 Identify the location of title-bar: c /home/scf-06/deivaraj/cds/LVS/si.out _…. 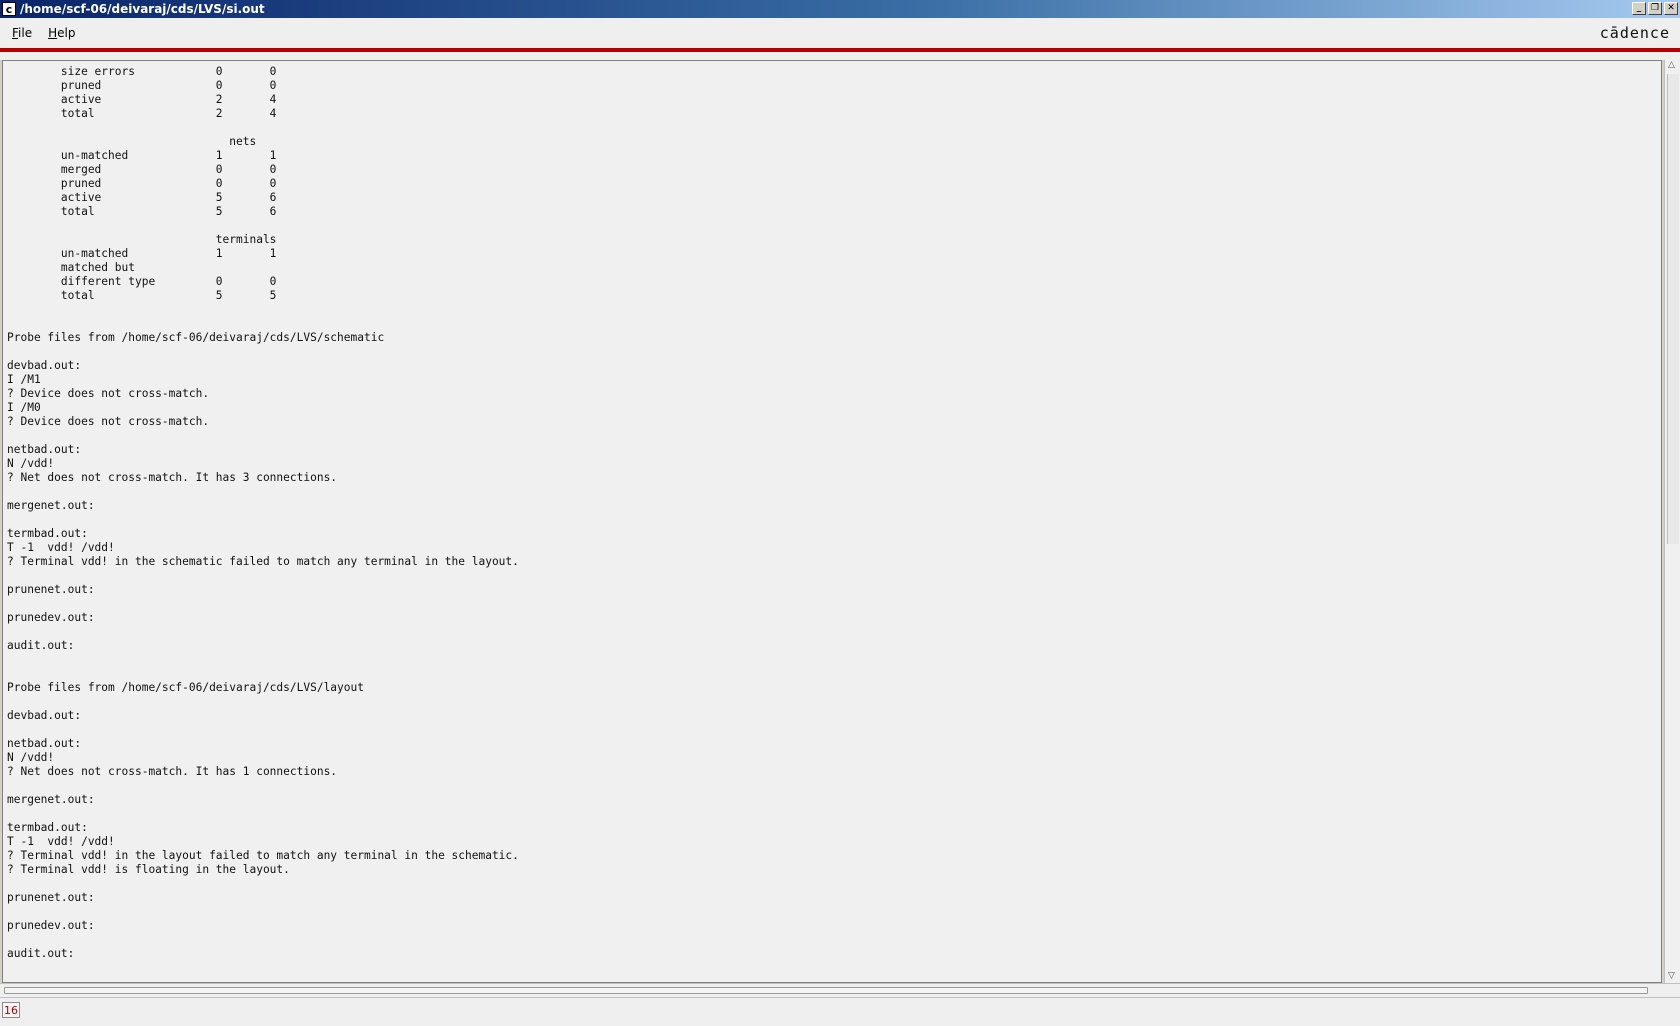
(840, 9).